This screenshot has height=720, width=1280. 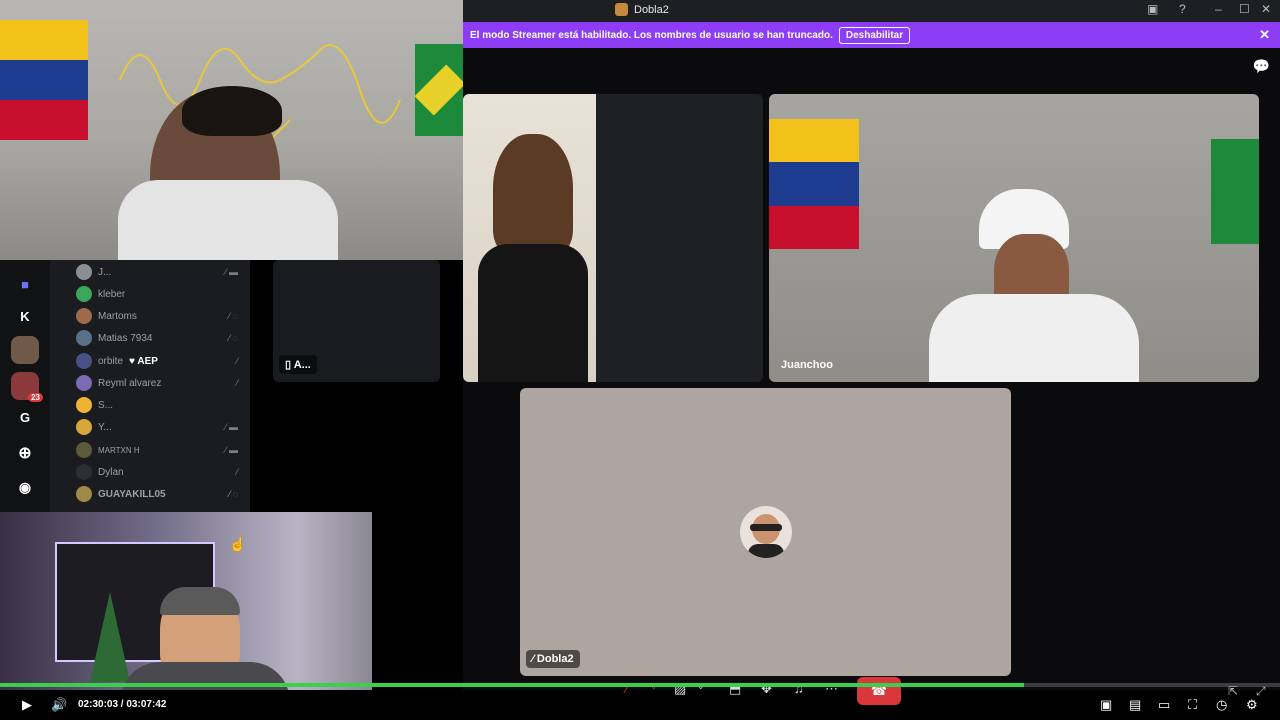 I want to click on member-item: Reyml alvarez ⁄, so click(x=161, y=383).